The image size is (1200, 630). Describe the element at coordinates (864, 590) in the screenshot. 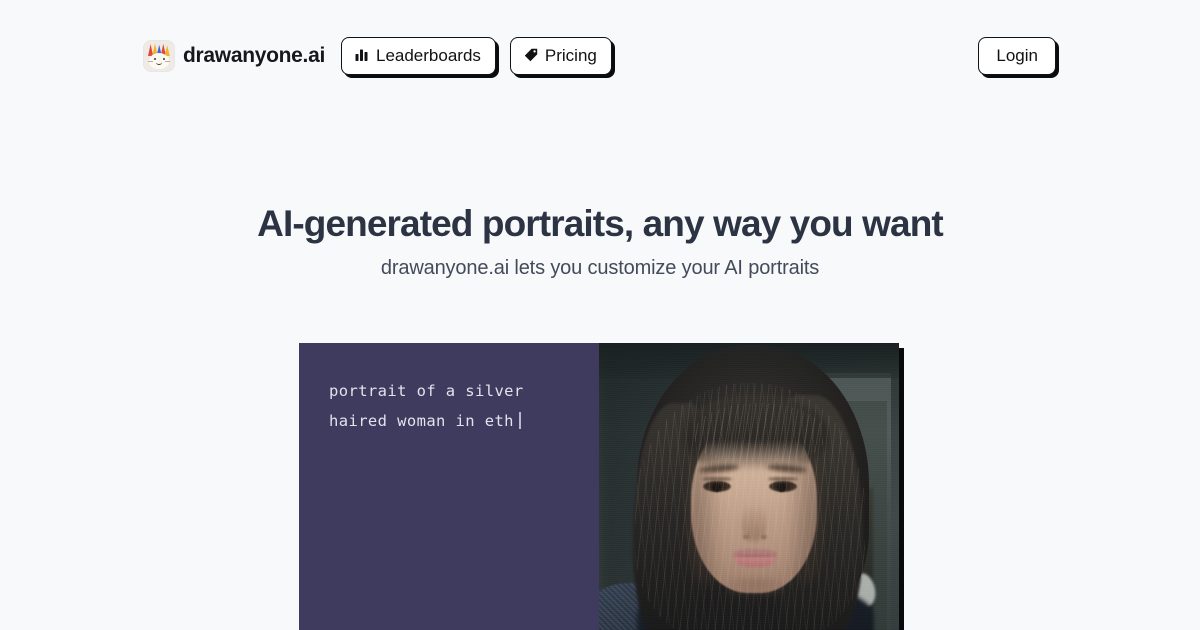

I see `photo-white-cloth` at that location.